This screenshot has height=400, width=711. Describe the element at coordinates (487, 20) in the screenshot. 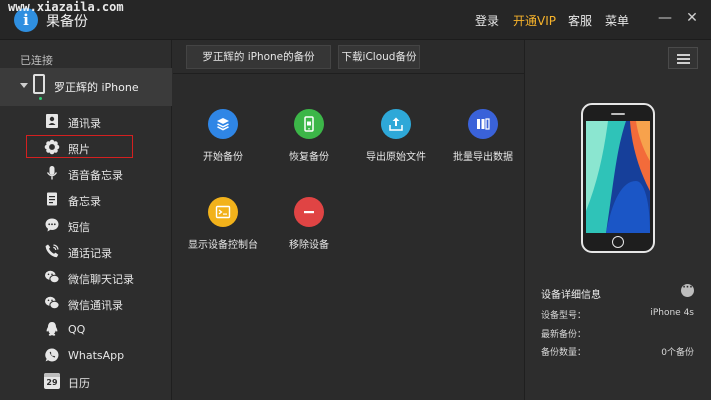

I see `login-link: 登录` at that location.